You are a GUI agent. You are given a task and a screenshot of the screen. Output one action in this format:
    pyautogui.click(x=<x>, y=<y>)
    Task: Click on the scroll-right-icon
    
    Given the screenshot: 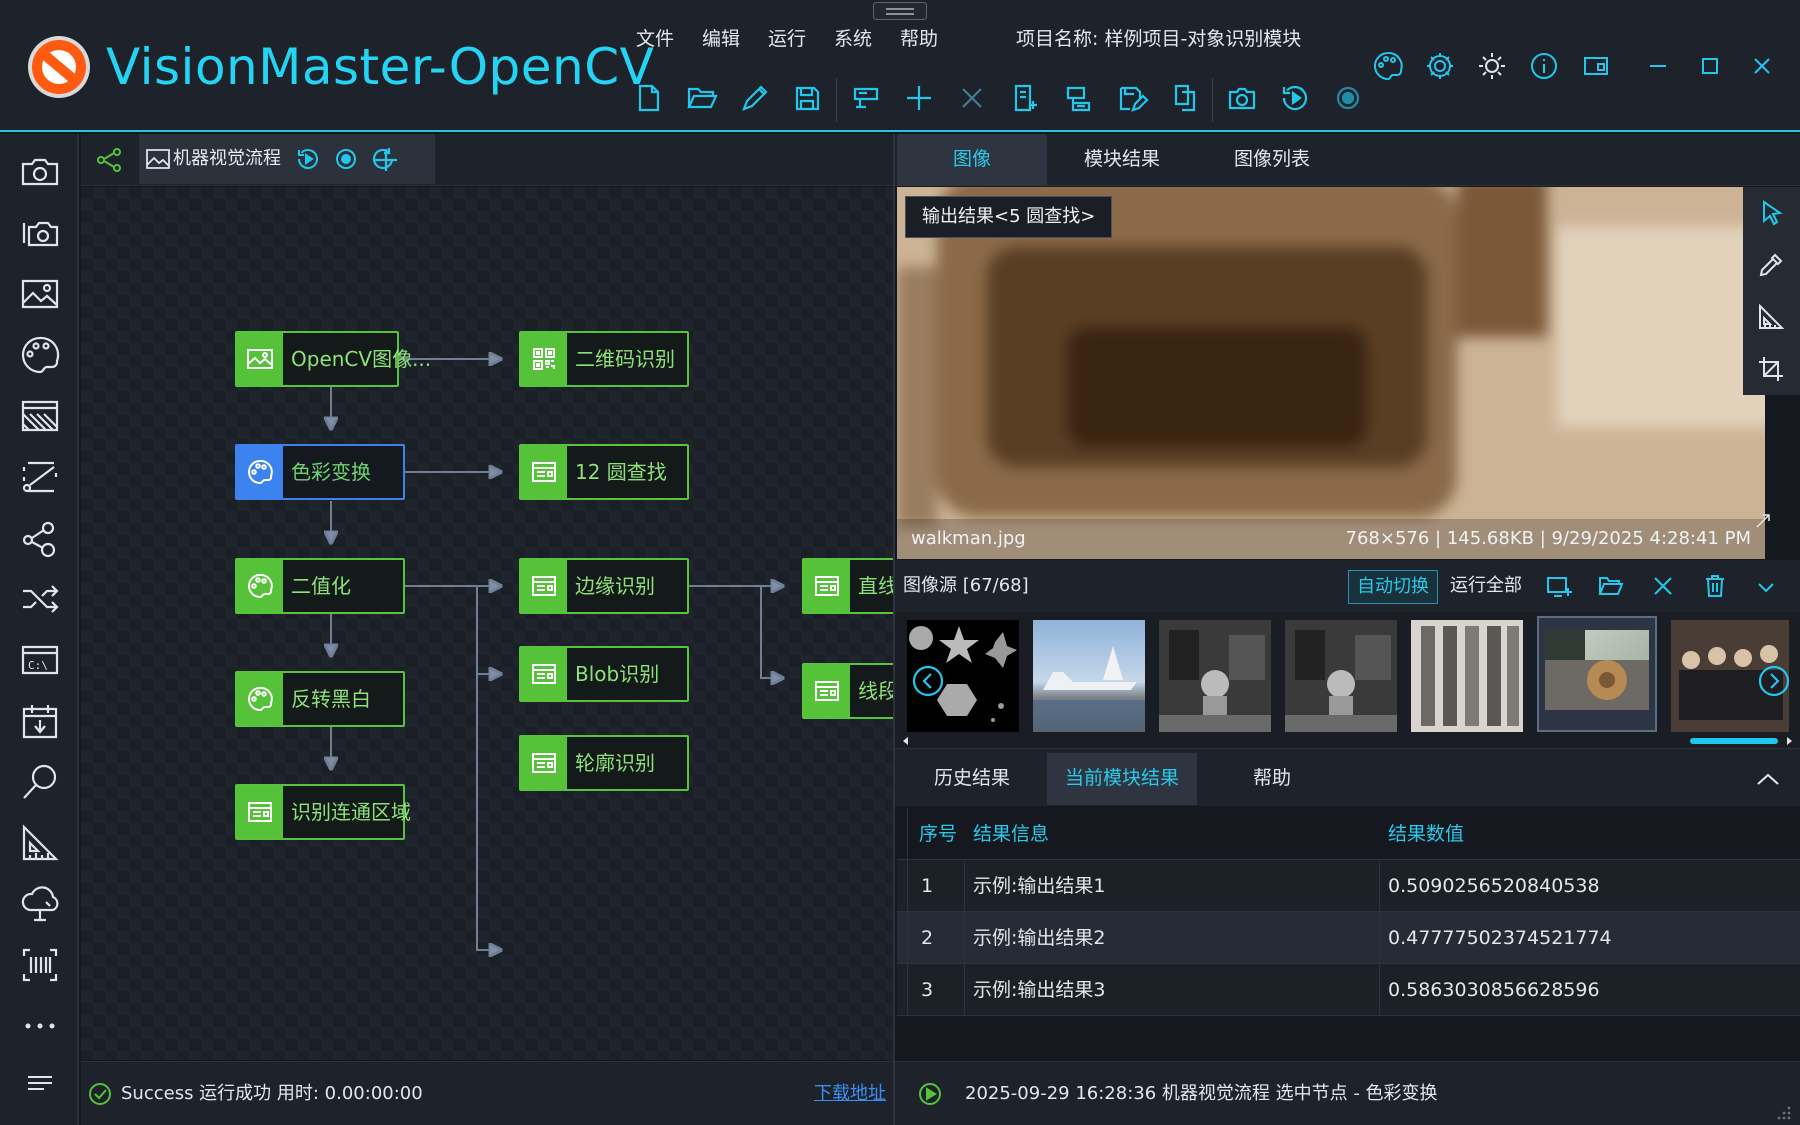 What is the action you would take?
    pyautogui.click(x=1789, y=741)
    